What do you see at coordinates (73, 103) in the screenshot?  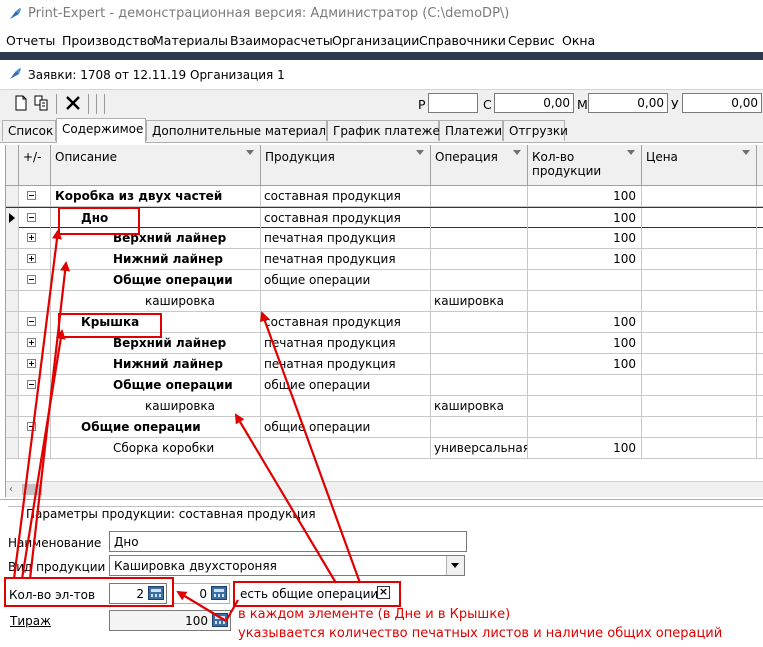 I see `delete-icon` at bounding box center [73, 103].